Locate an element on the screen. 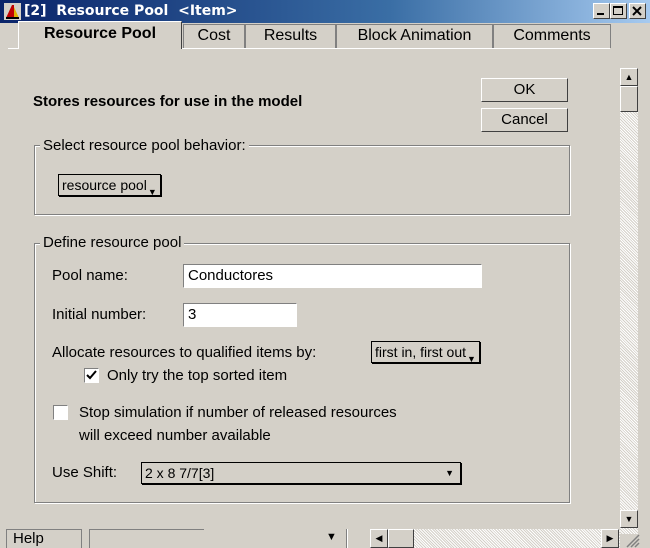  scroll-up-button: ▲ is located at coordinates (629, 77).